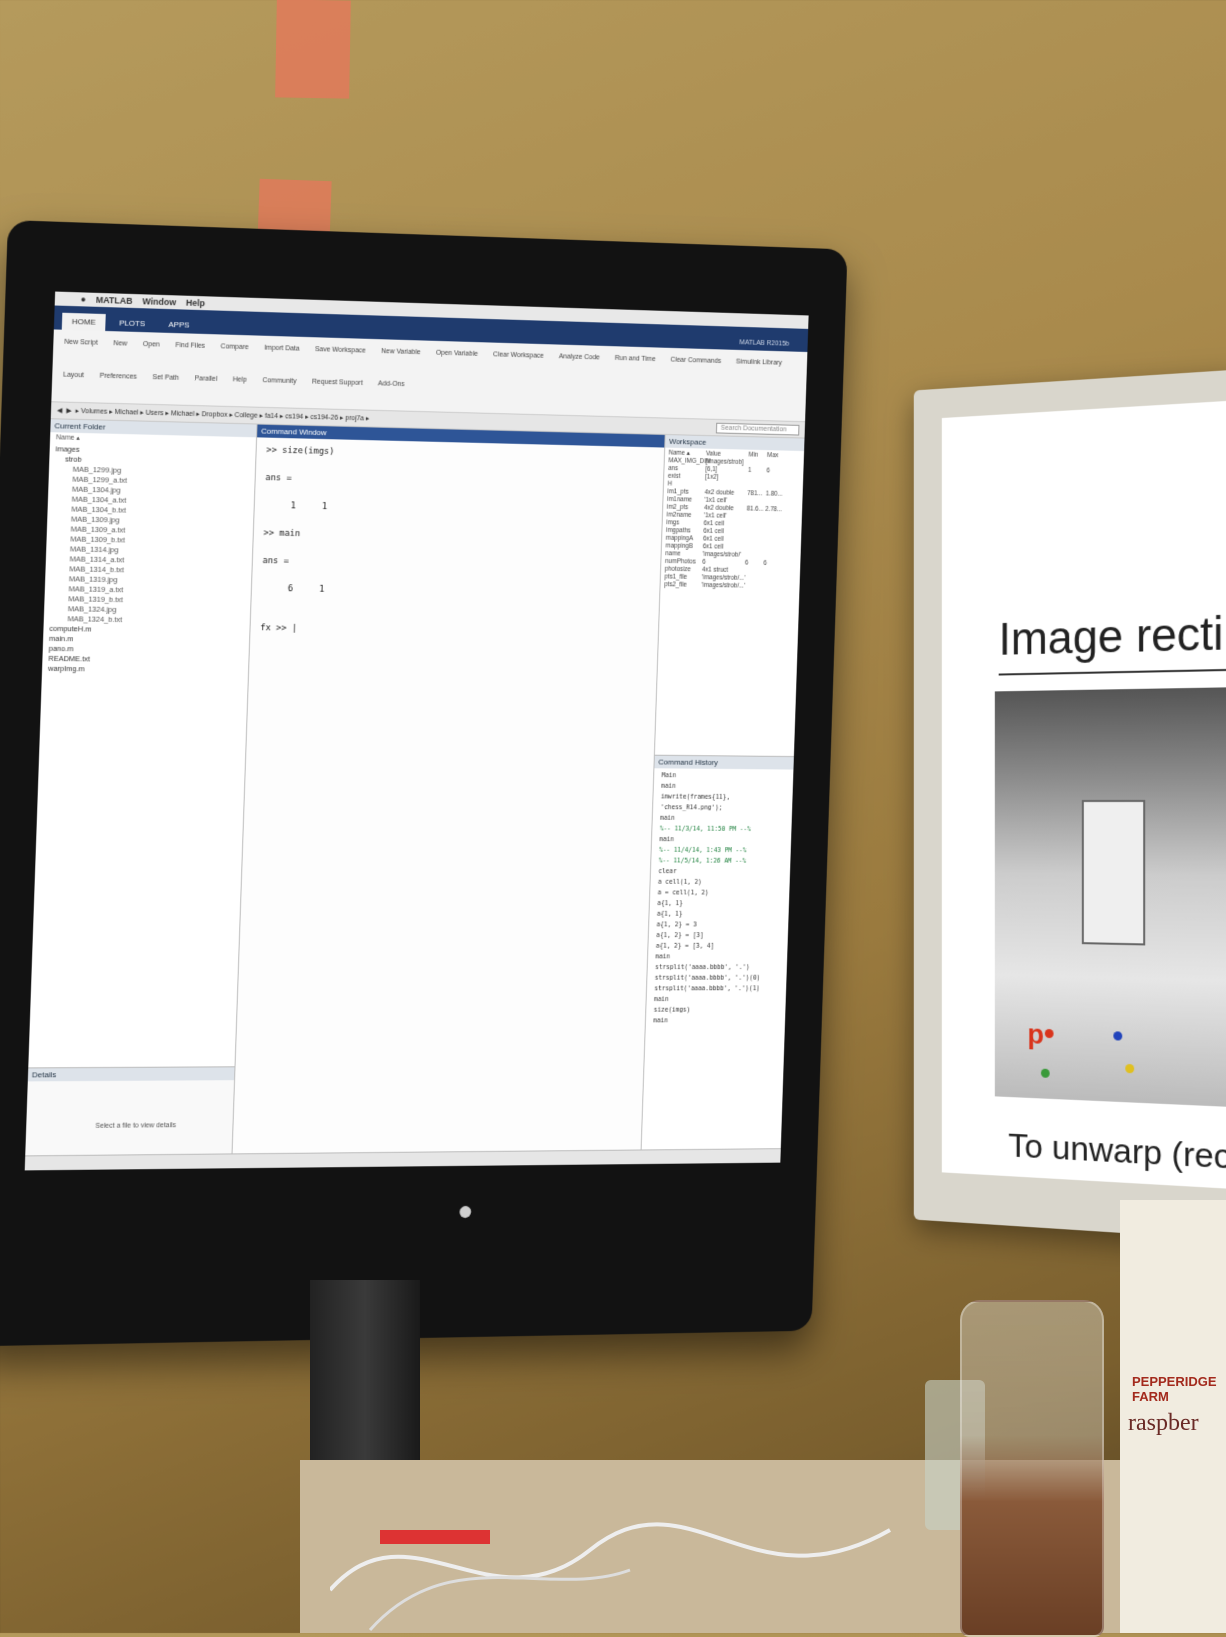 This screenshot has width=1226, height=1637. Describe the element at coordinates (720, 882) in the screenshot. I see `history-item: a cell(1, 2)` at that location.